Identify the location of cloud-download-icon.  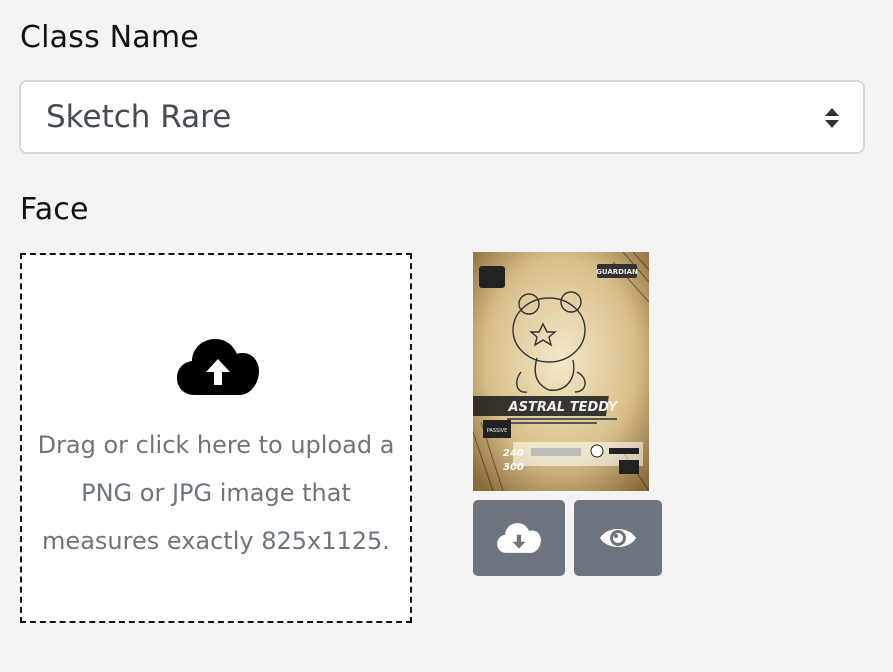
(519, 538).